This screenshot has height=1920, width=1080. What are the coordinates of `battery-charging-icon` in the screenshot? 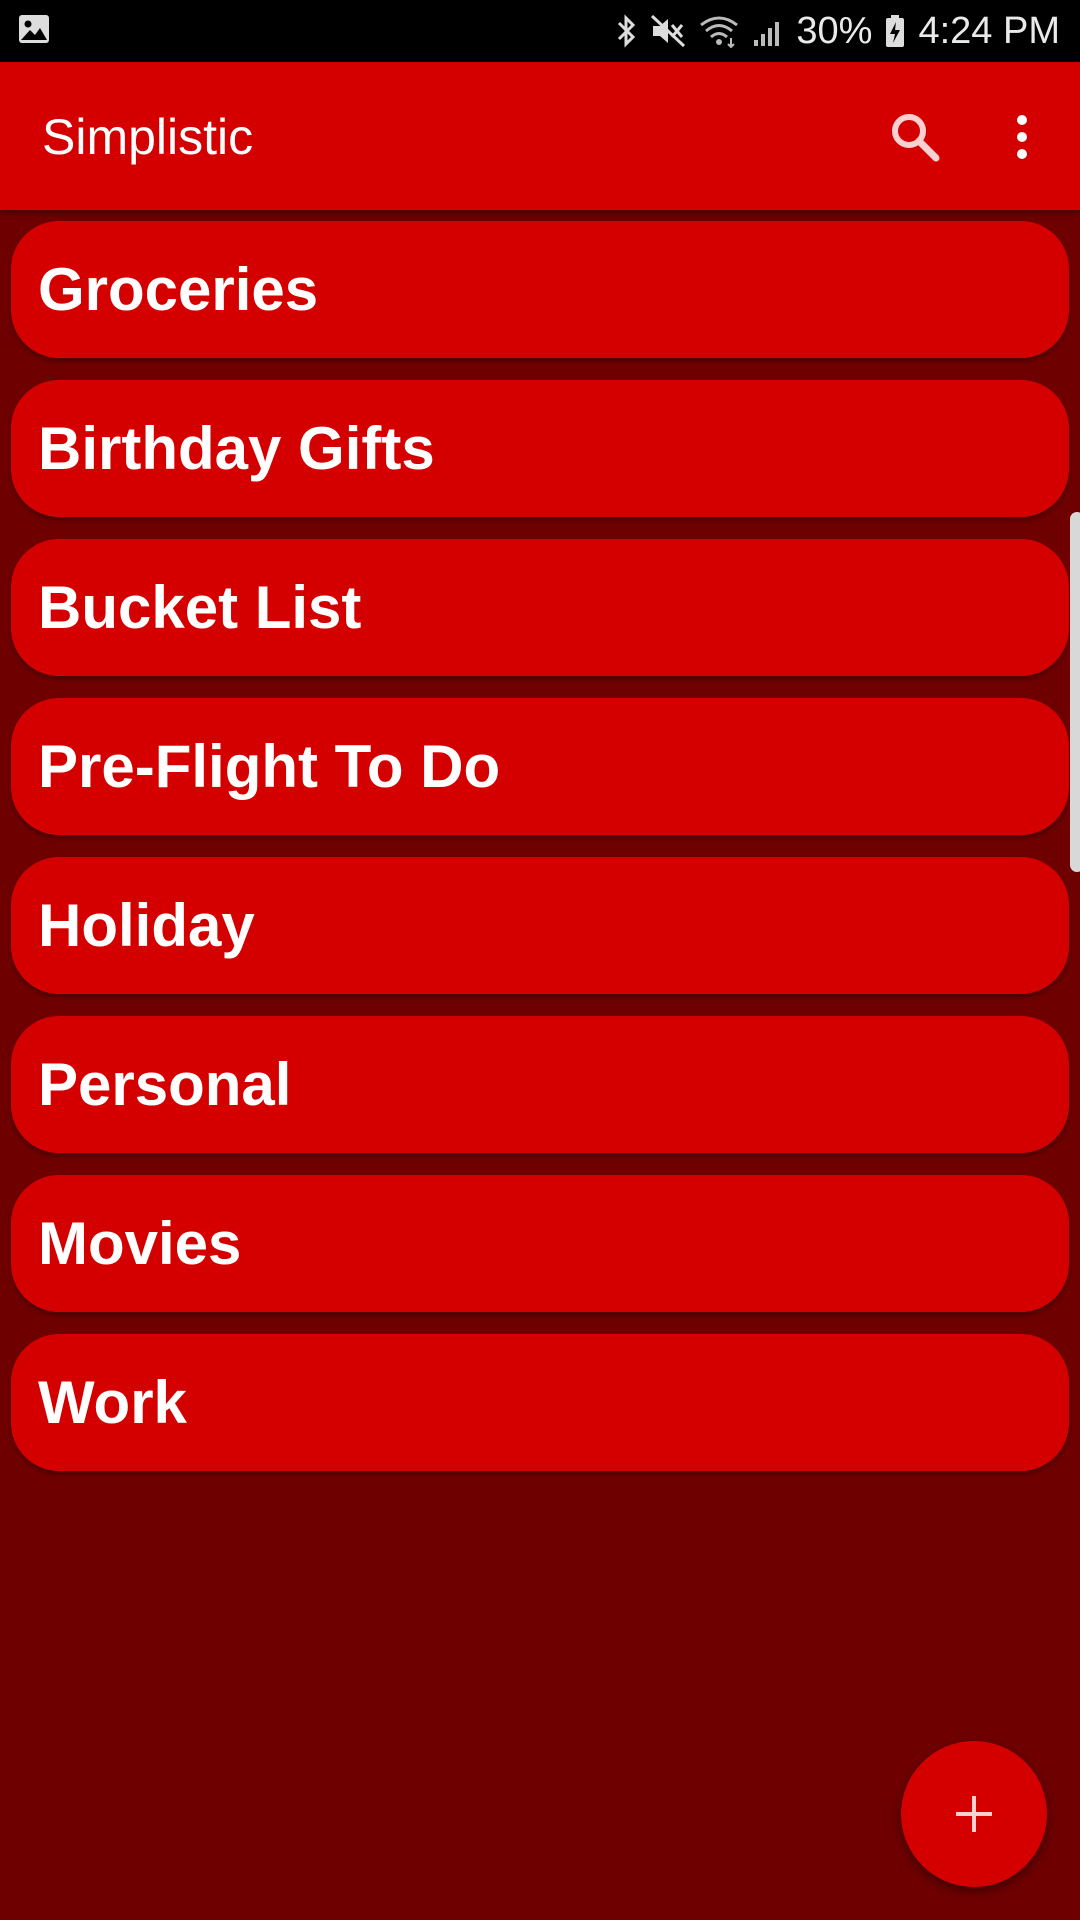 It's located at (895, 31).